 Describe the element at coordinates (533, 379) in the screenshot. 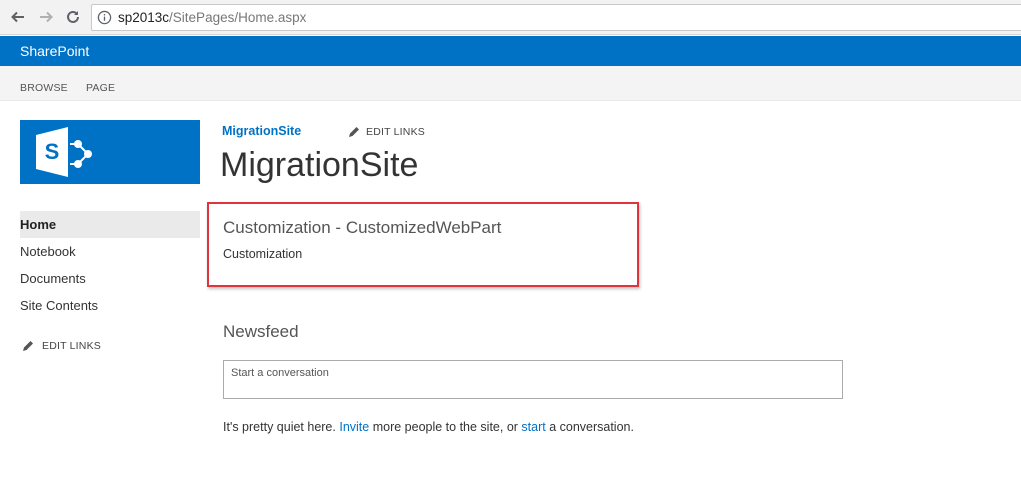

I see `conversation-input: Start a conversation` at that location.